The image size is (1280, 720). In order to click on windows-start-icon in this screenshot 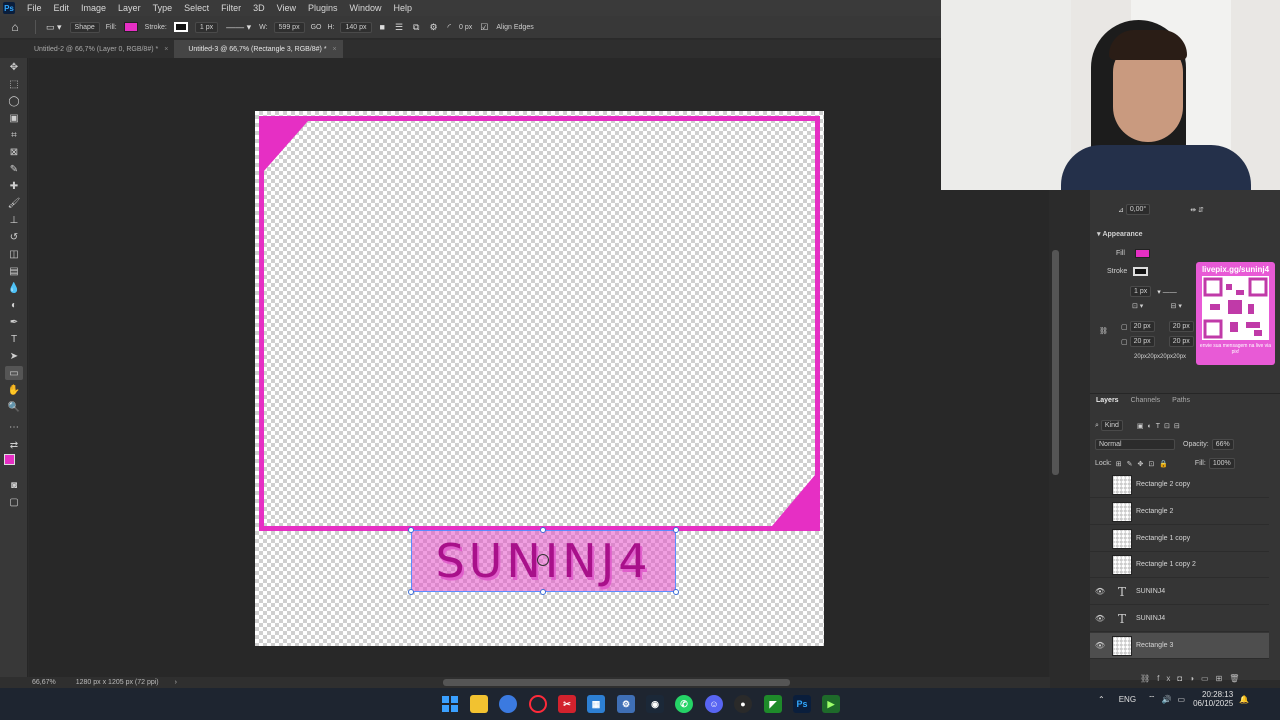, I will do `click(450, 704)`.